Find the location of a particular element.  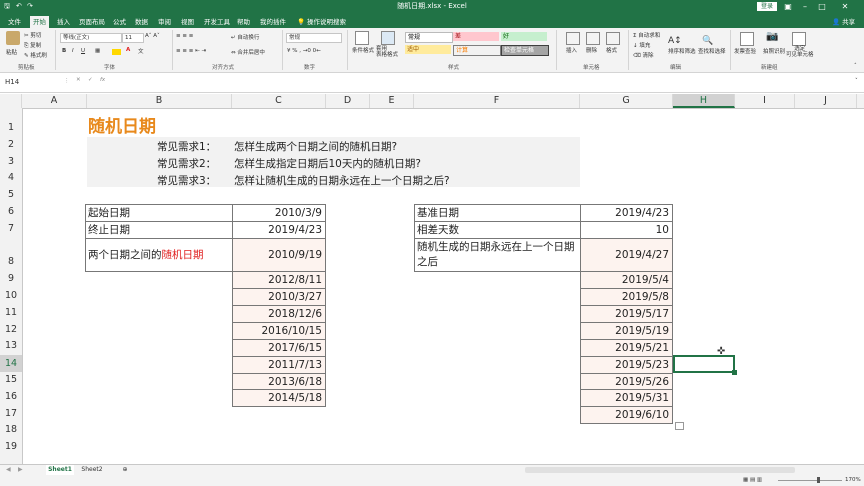

row-header-8: 8 is located at coordinates (11, 261).